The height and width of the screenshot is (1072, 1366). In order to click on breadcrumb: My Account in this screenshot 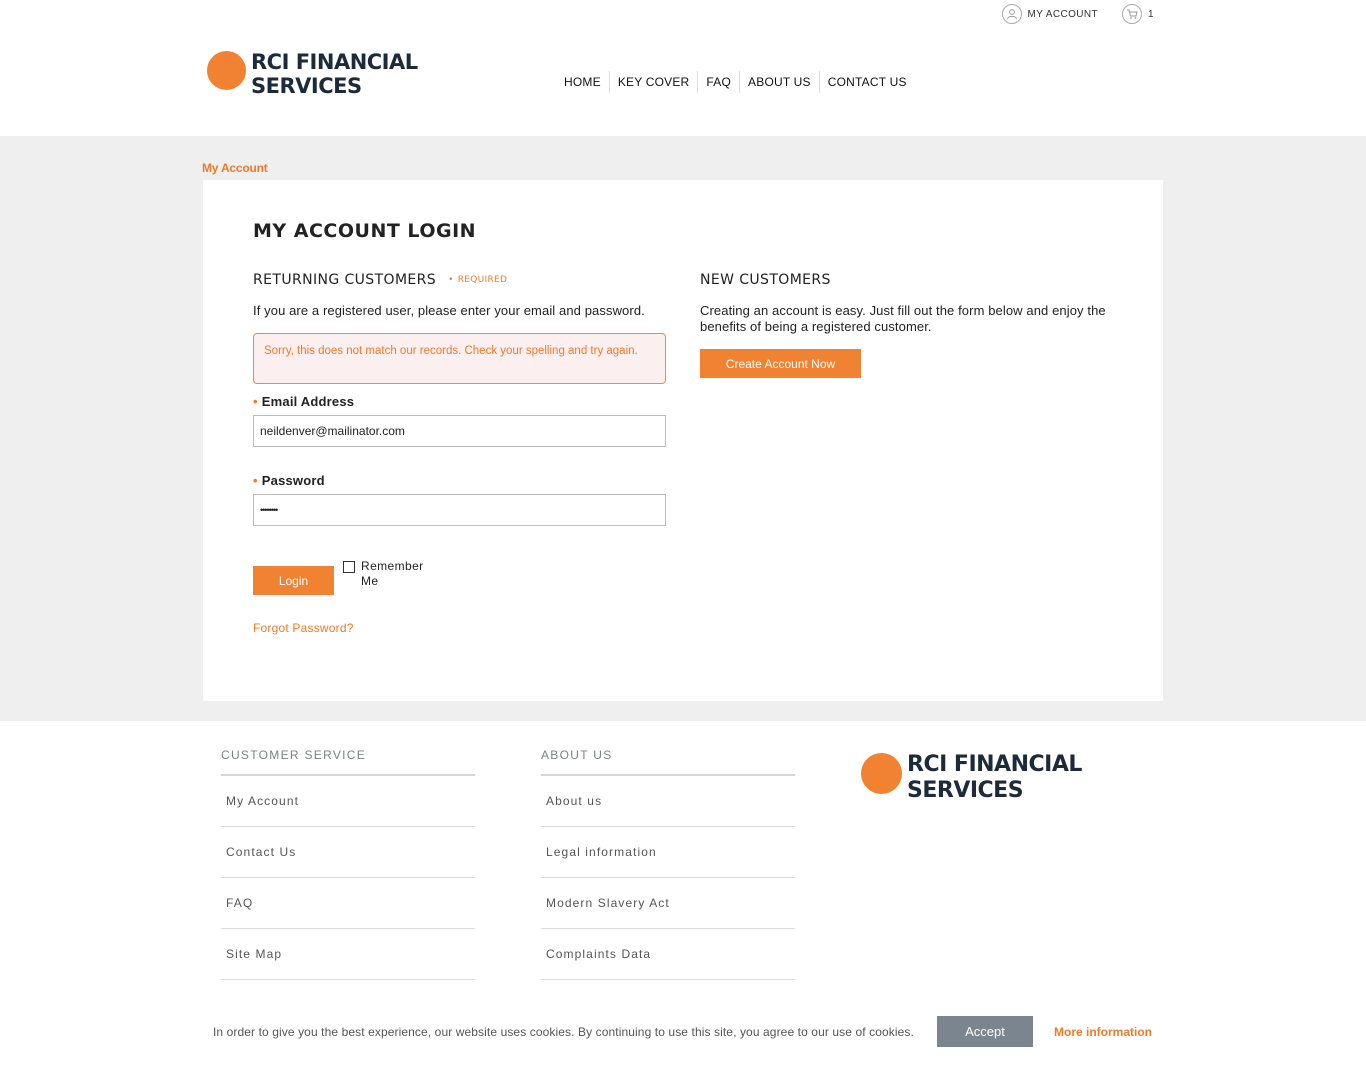, I will do `click(235, 168)`.